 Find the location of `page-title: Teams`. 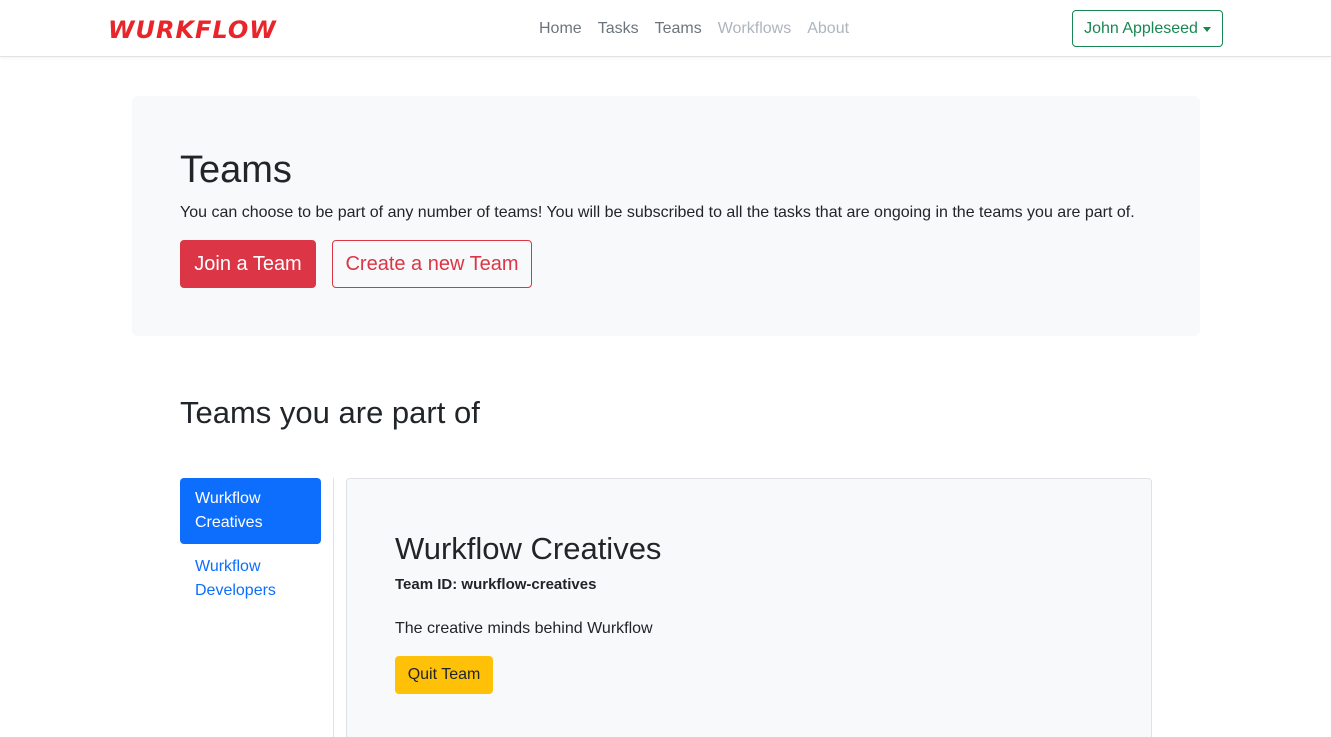

page-title: Teams is located at coordinates (236, 170).